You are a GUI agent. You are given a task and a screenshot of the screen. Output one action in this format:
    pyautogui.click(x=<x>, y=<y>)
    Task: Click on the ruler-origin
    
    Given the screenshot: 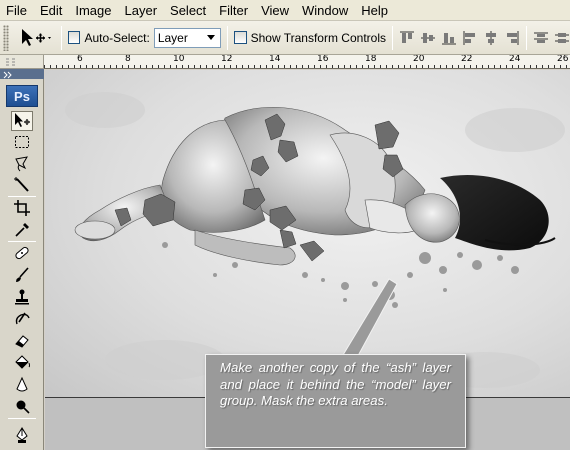 What is the action you would take?
    pyautogui.click(x=22, y=62)
    